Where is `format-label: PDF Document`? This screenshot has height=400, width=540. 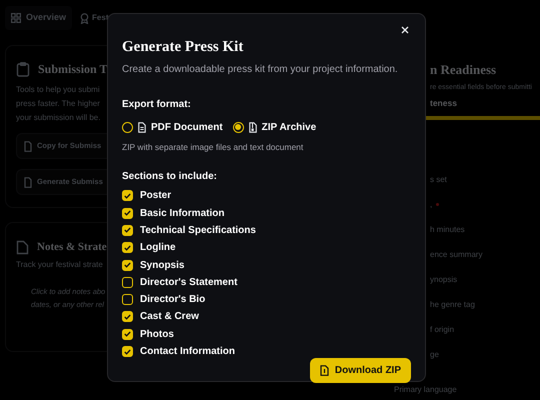 format-label: PDF Document is located at coordinates (187, 127).